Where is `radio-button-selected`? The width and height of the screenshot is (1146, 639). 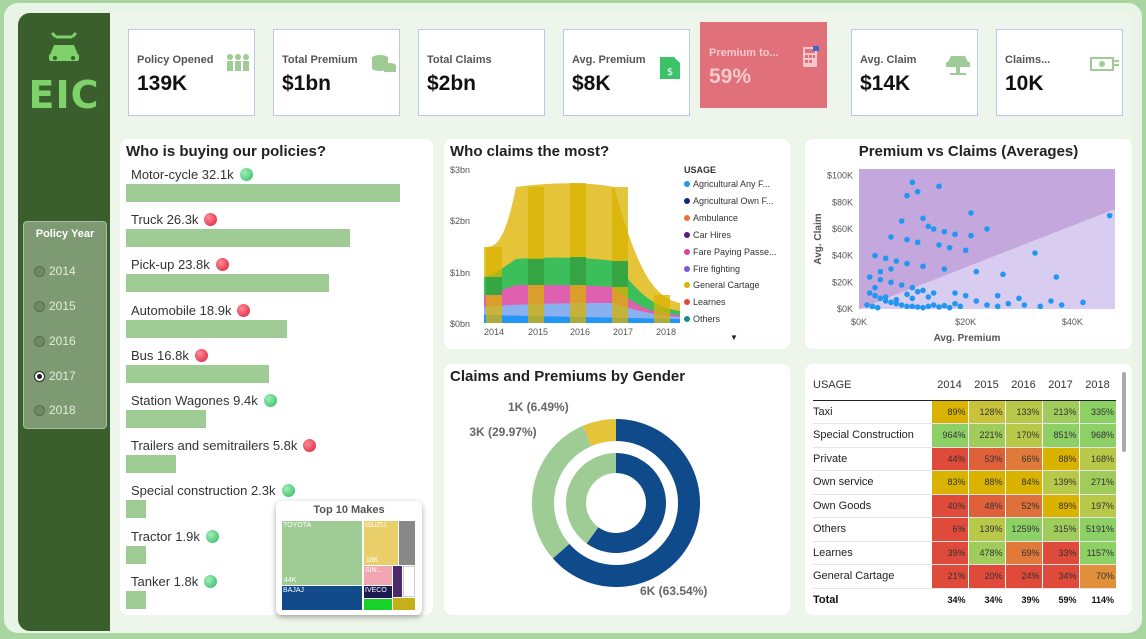 radio-button-selected is located at coordinates (39, 376).